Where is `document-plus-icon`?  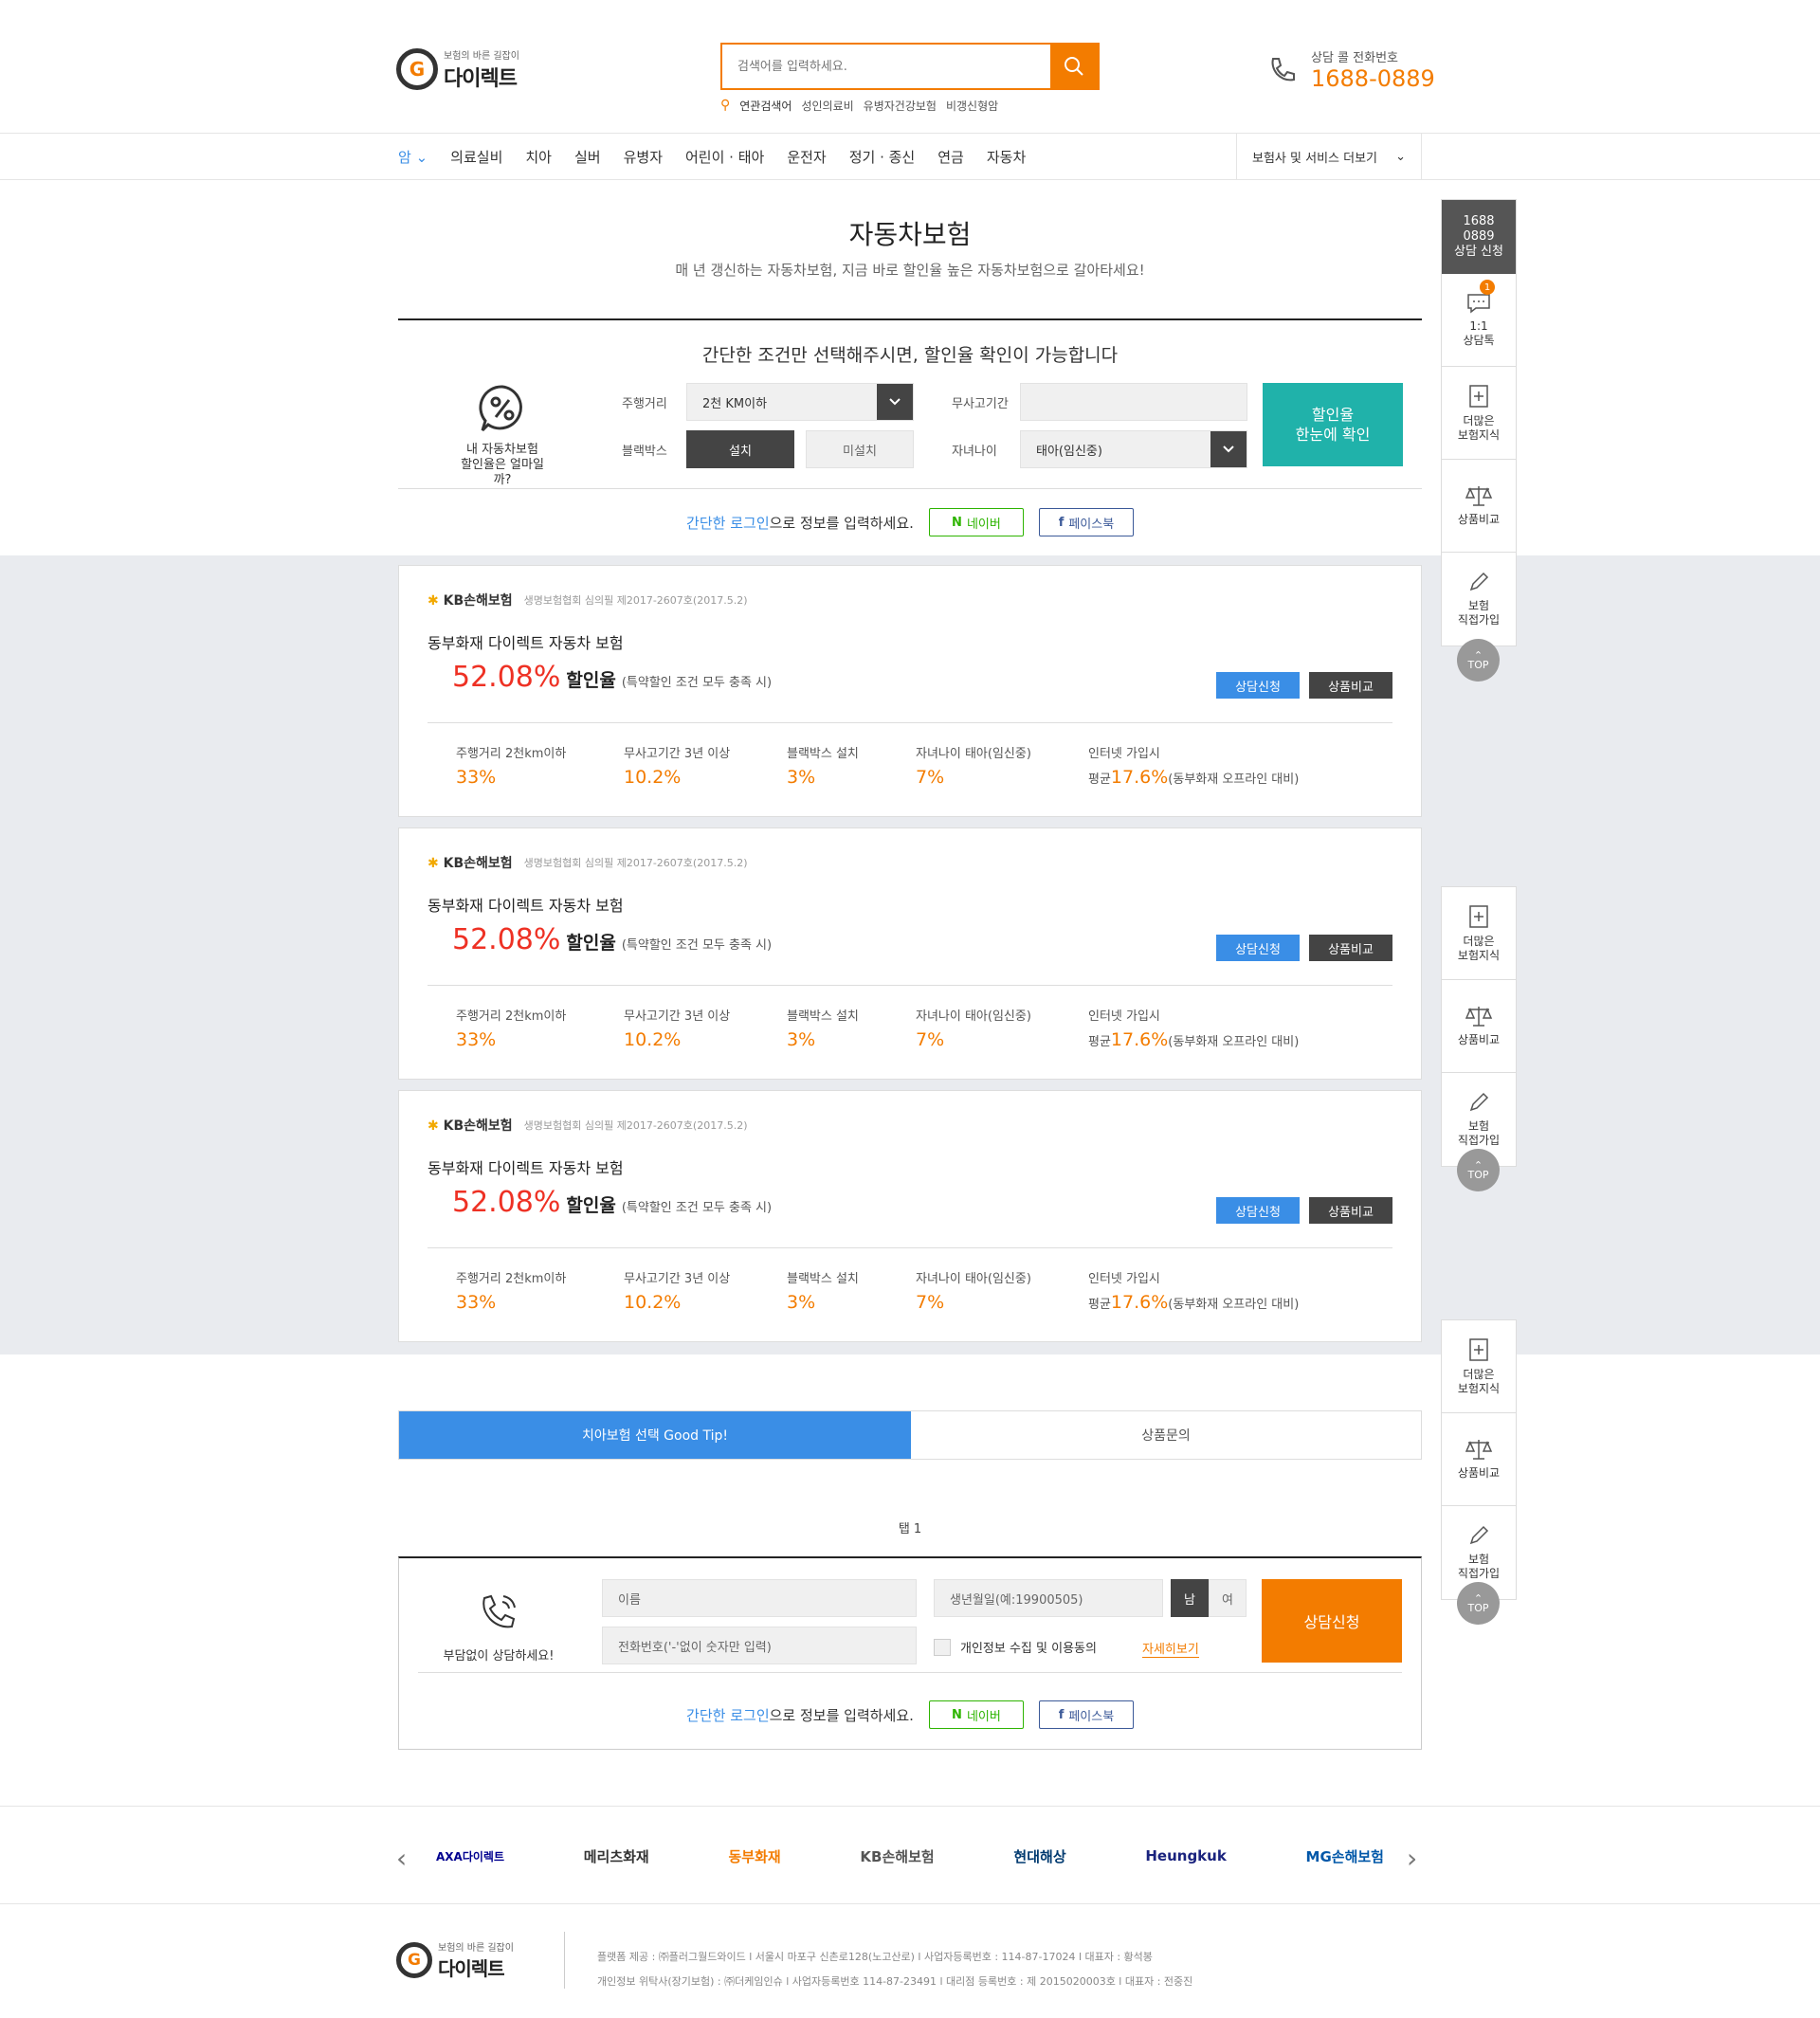 document-plus-icon is located at coordinates (1478, 396).